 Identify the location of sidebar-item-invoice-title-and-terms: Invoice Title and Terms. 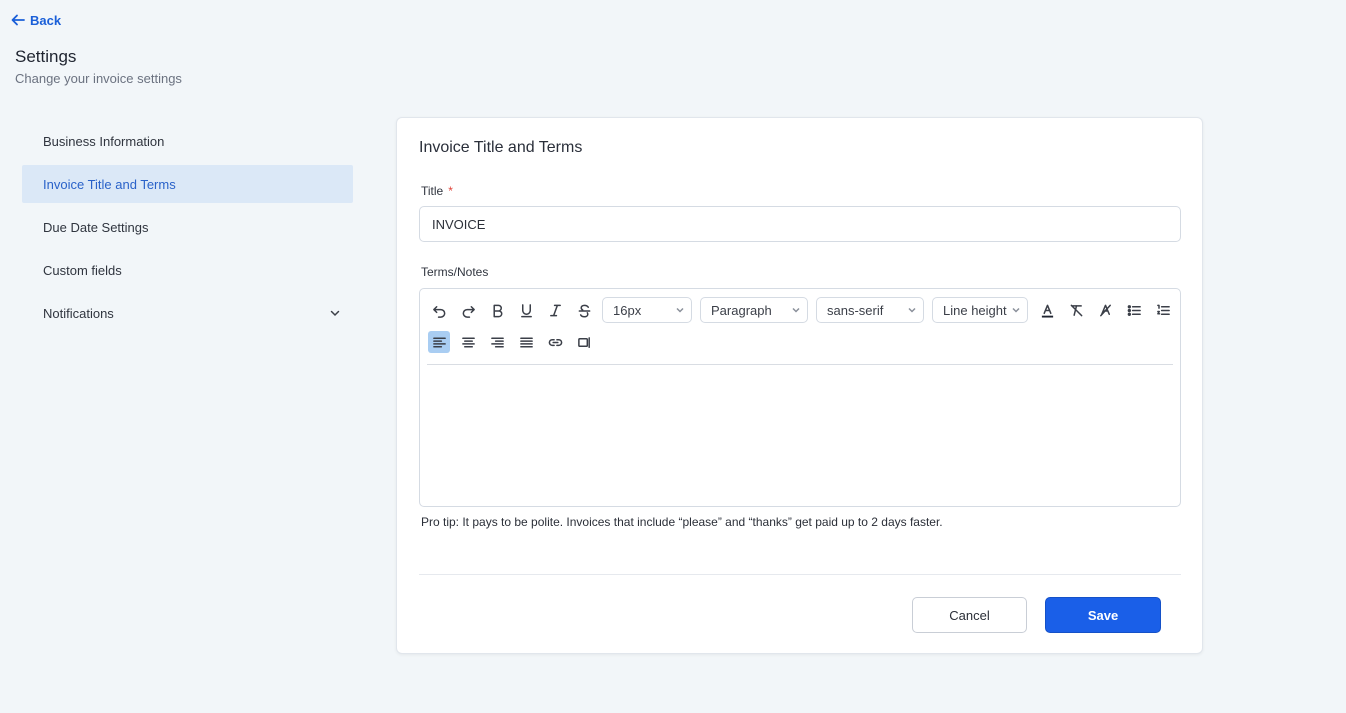
(187, 184).